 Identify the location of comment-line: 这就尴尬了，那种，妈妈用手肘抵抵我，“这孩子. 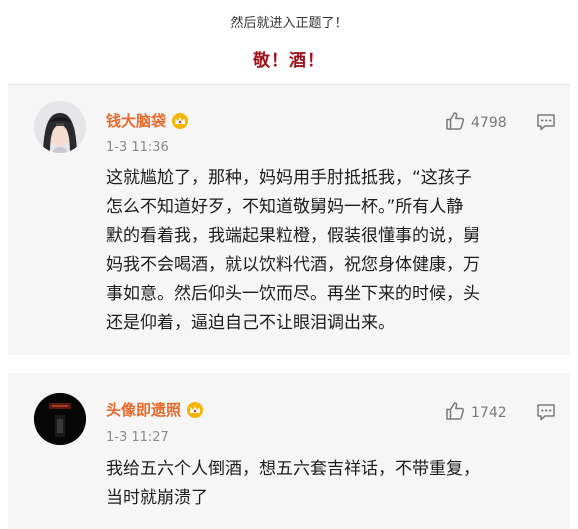
(289, 178).